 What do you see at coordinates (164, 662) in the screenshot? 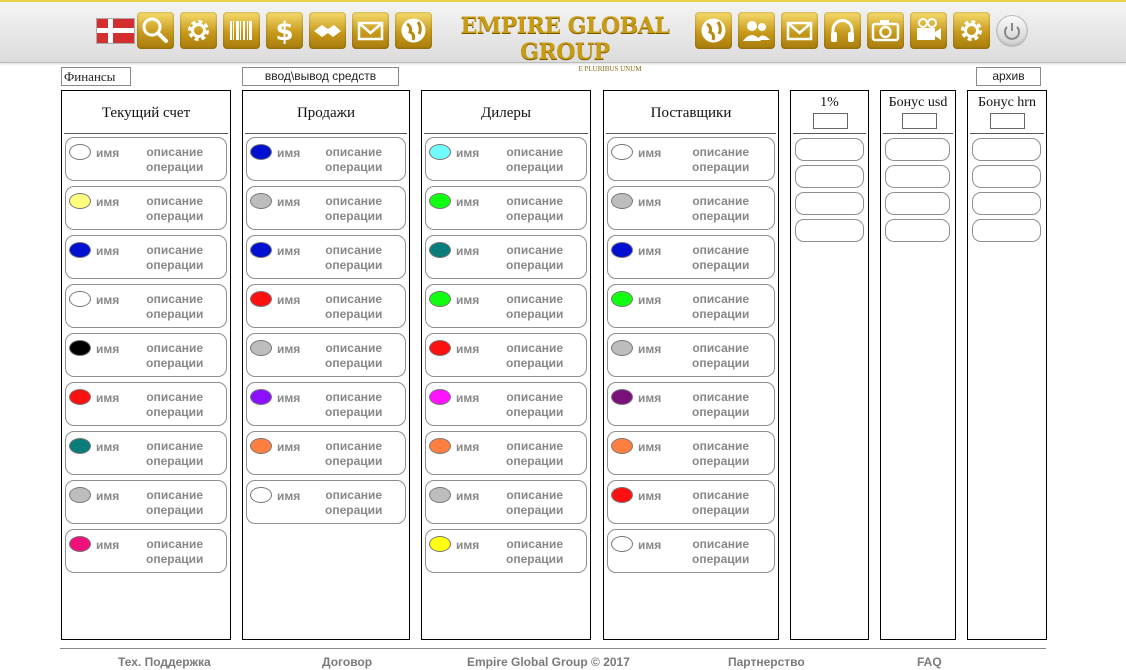
I see `support-link: Тех. Поддержка` at bounding box center [164, 662].